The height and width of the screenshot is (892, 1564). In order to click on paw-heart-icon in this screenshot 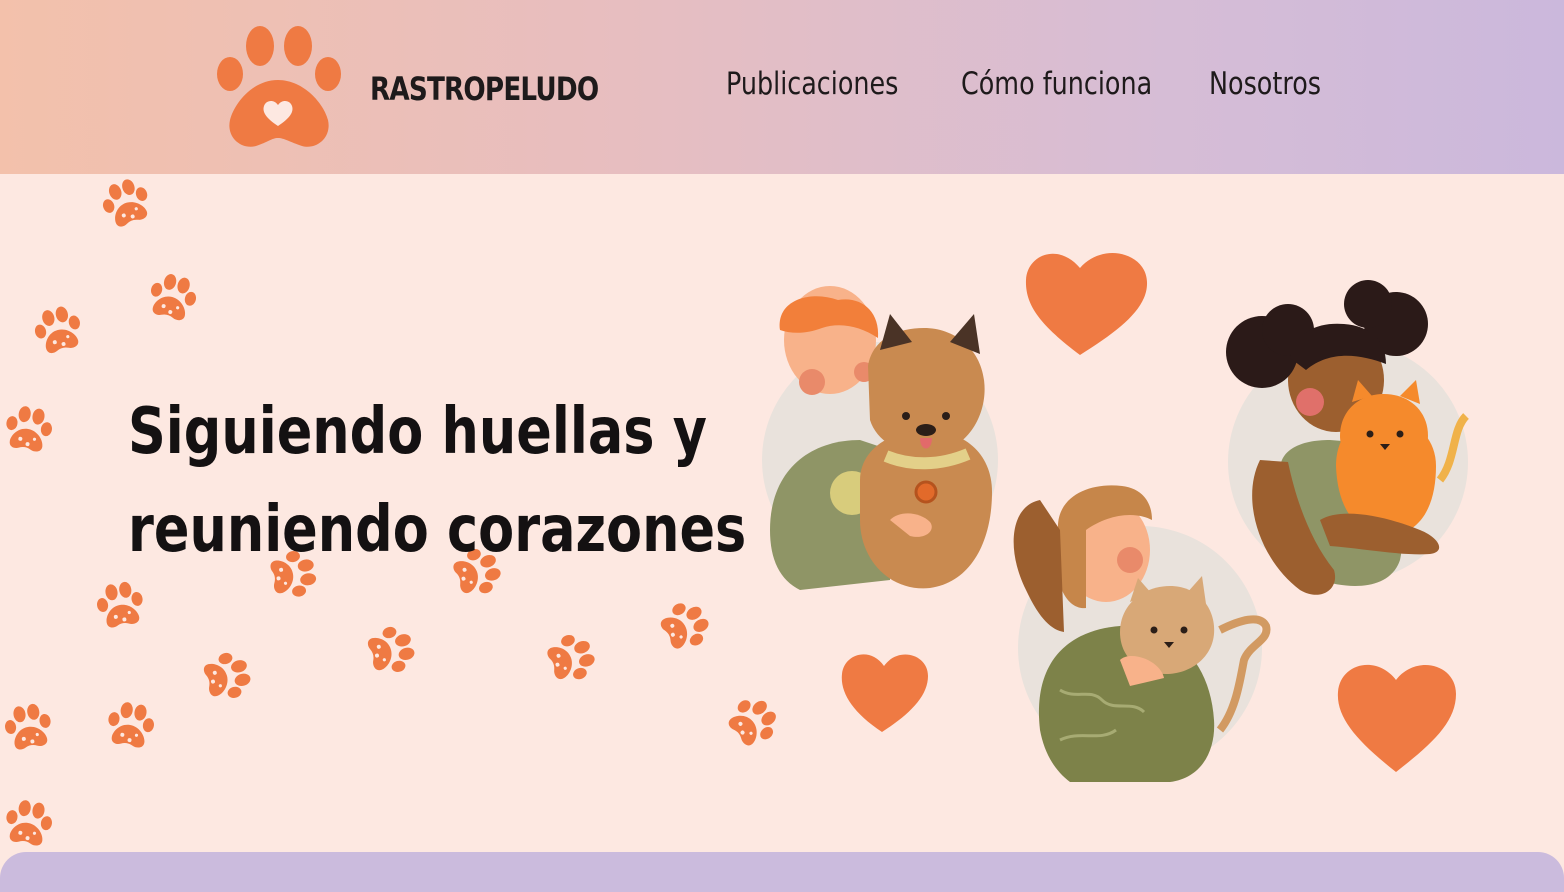, I will do `click(278, 87)`.